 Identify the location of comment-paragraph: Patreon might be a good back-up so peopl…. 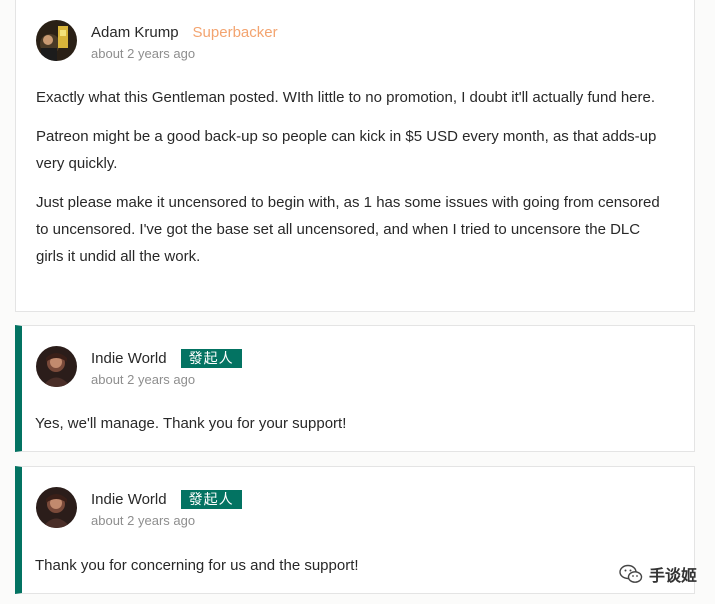
(346, 150).